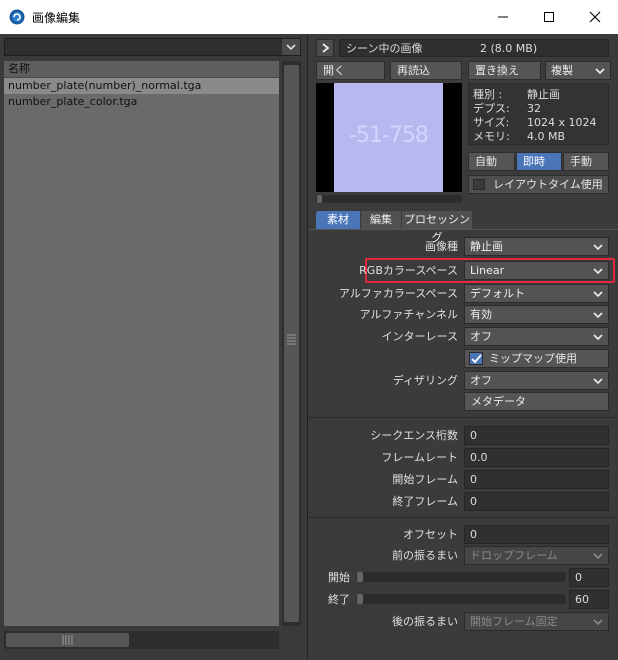  Describe the element at coordinates (408, 270) in the screenshot. I see `rgb-colorspace-label: RGBカラースペース` at that location.